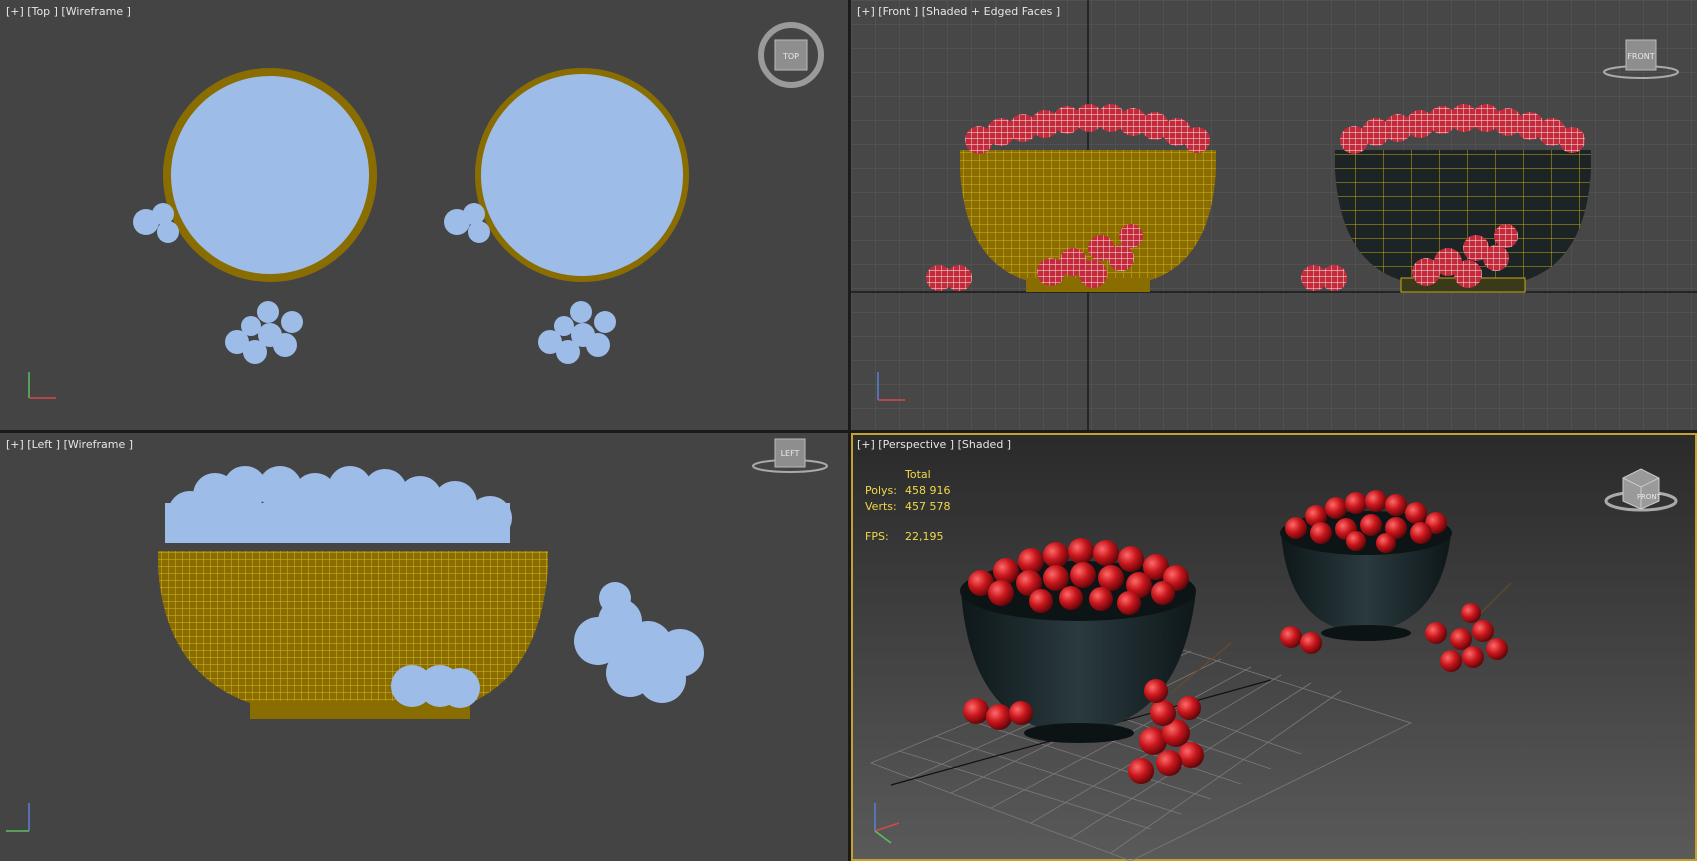 Image resolution: width=1697 pixels, height=861 pixels. What do you see at coordinates (1641, 490) in the screenshot?
I see `viewcube-icon: FRONT` at bounding box center [1641, 490].